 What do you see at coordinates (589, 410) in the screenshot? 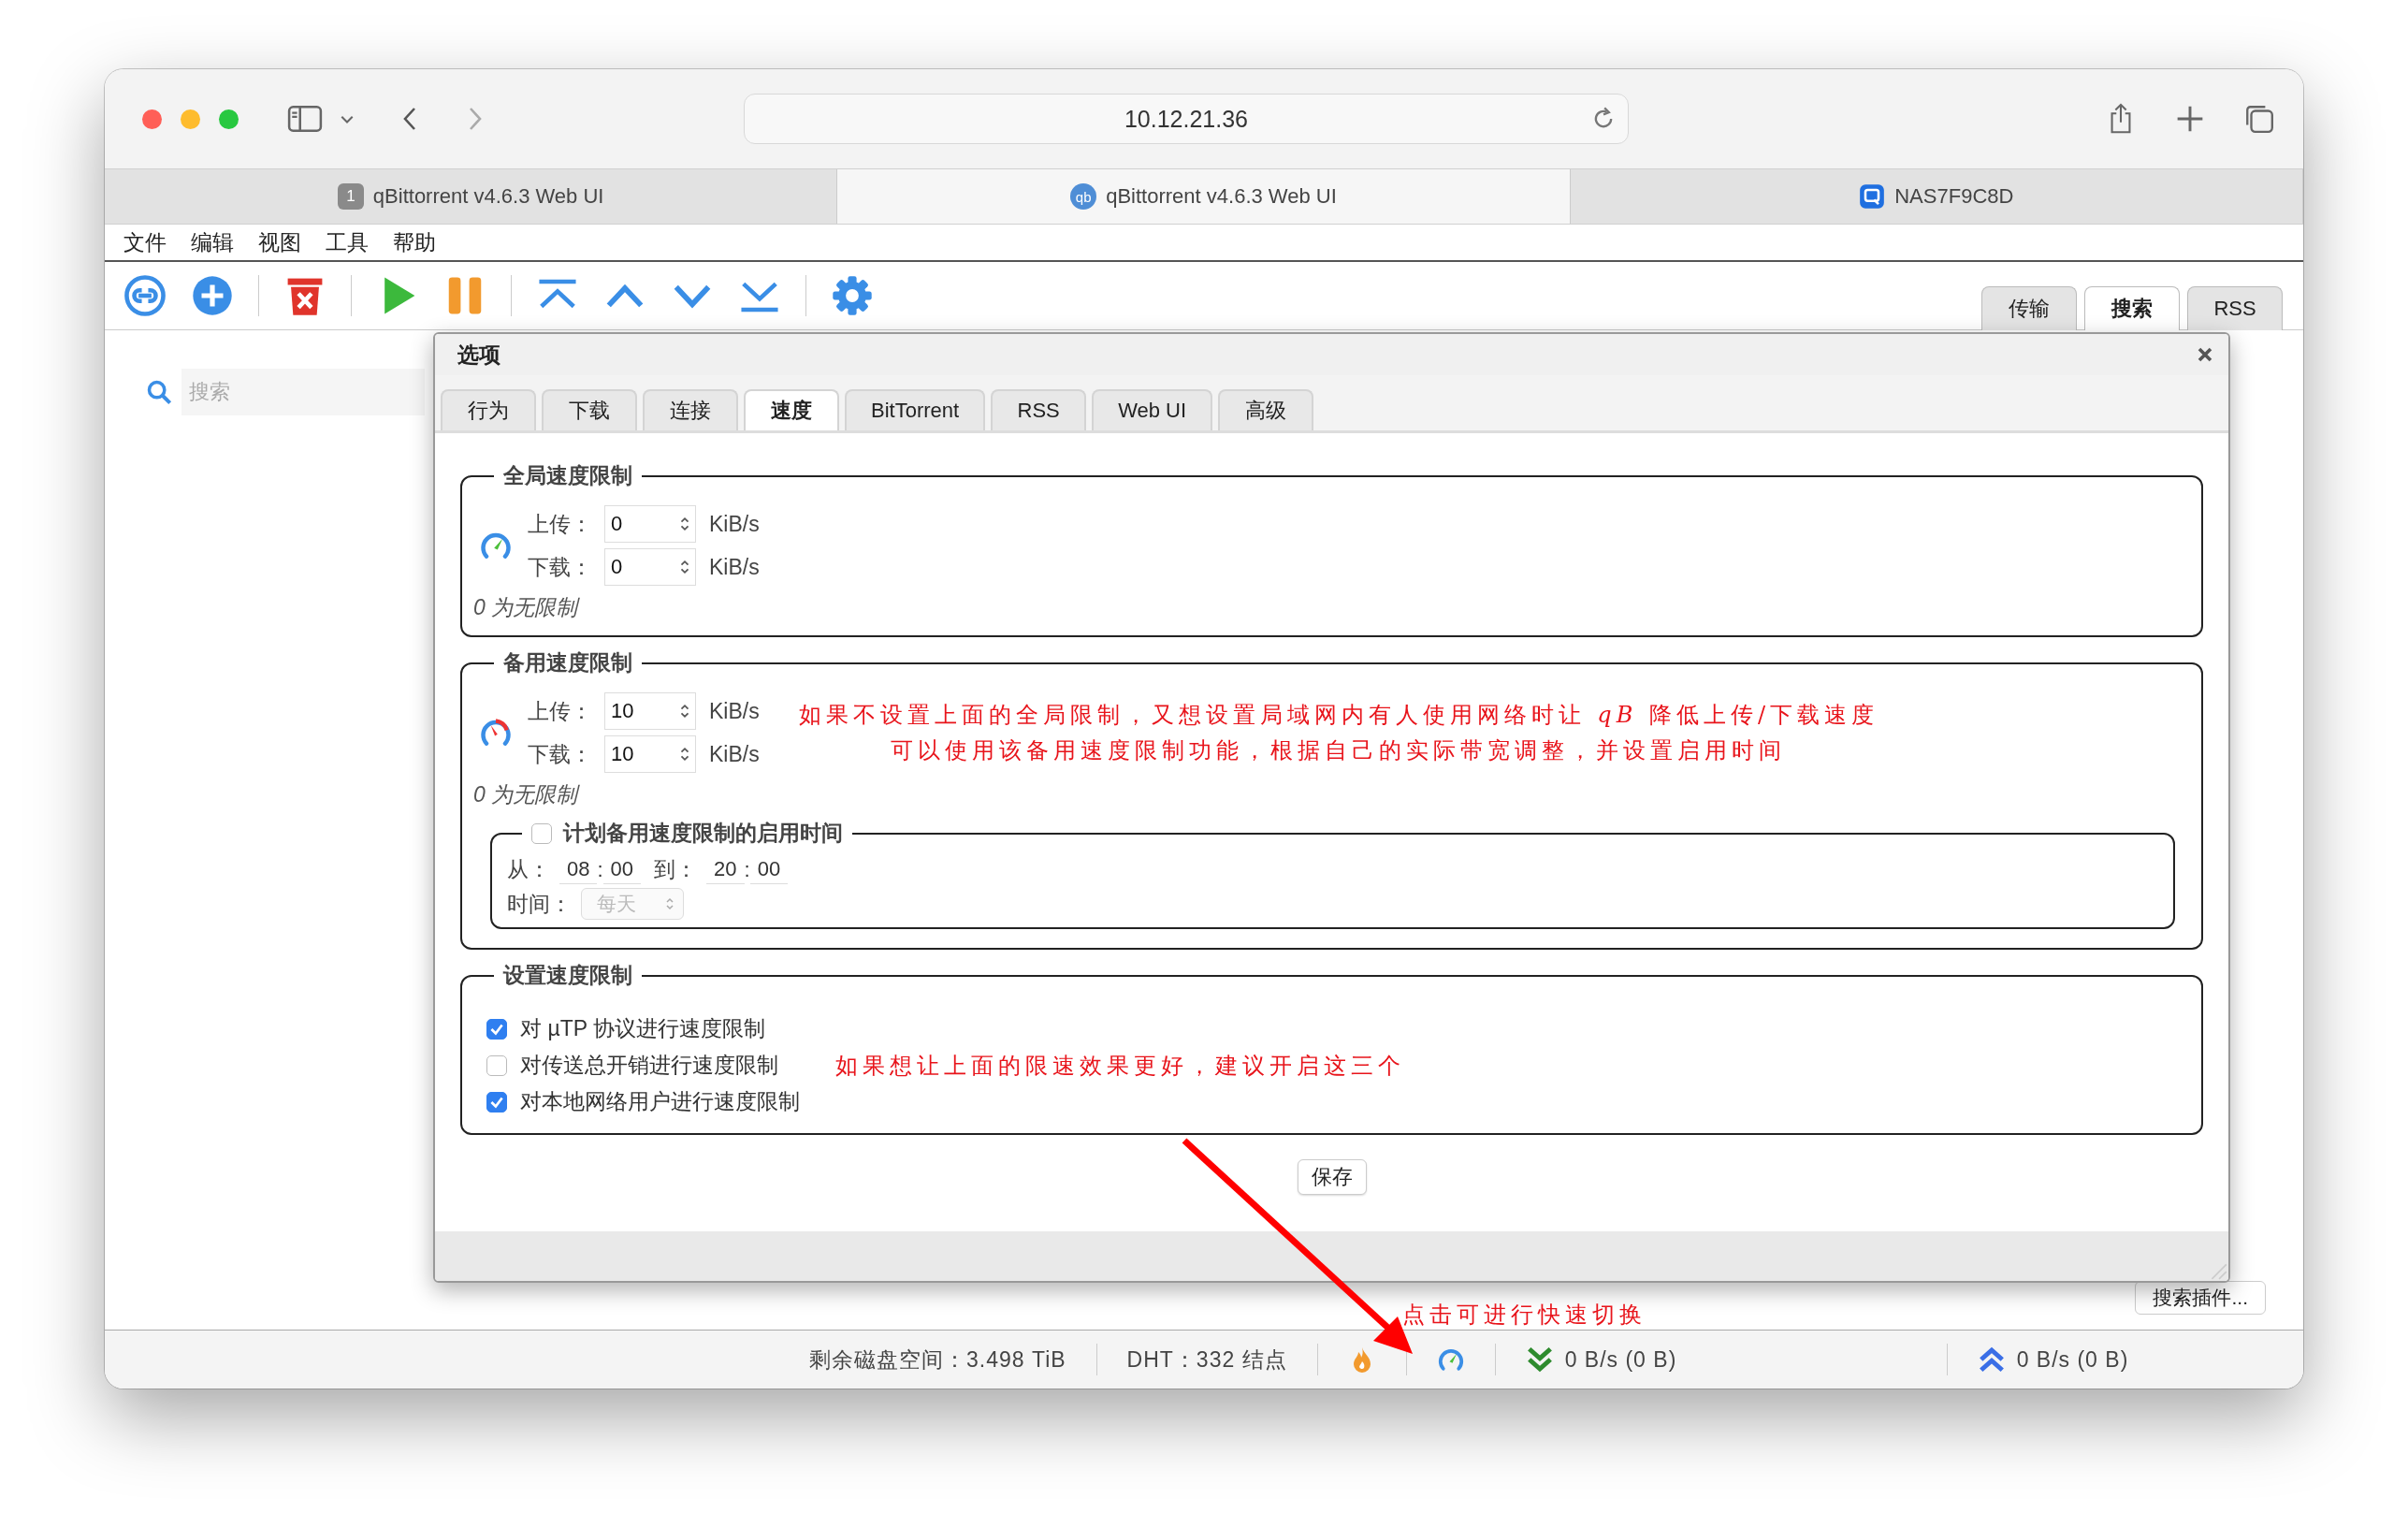
I see `options-tab: 下载` at bounding box center [589, 410].